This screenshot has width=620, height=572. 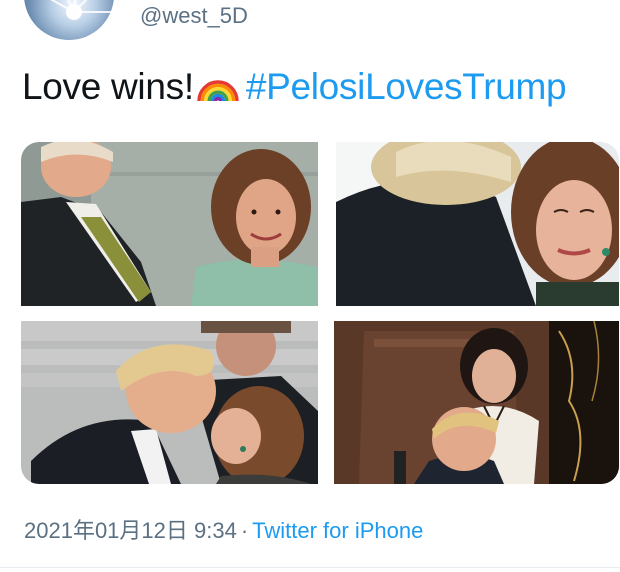 I want to click on source-link: Twitter for iPhone, so click(x=337, y=530).